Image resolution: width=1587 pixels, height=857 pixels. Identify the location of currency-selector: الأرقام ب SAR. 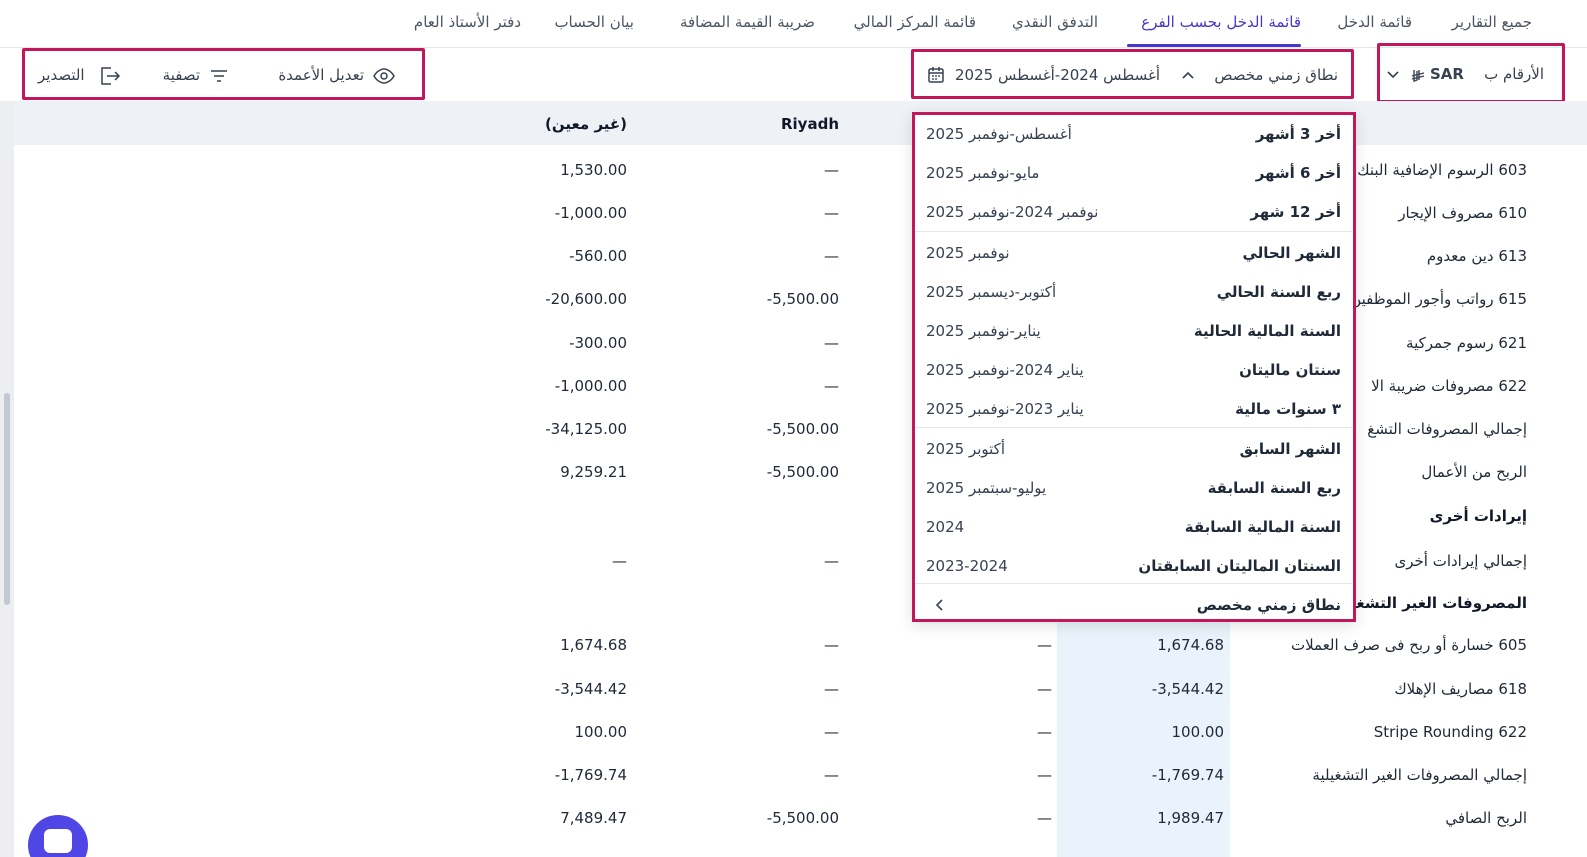
(1471, 73).